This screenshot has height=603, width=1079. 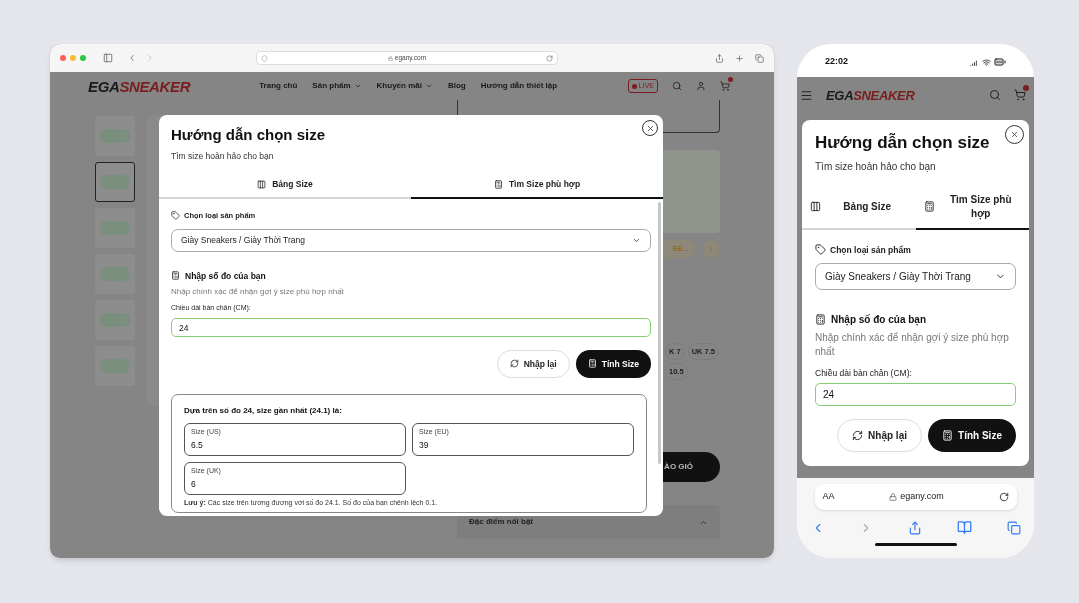 What do you see at coordinates (964, 527) in the screenshot?
I see `bookmarks-icon` at bounding box center [964, 527].